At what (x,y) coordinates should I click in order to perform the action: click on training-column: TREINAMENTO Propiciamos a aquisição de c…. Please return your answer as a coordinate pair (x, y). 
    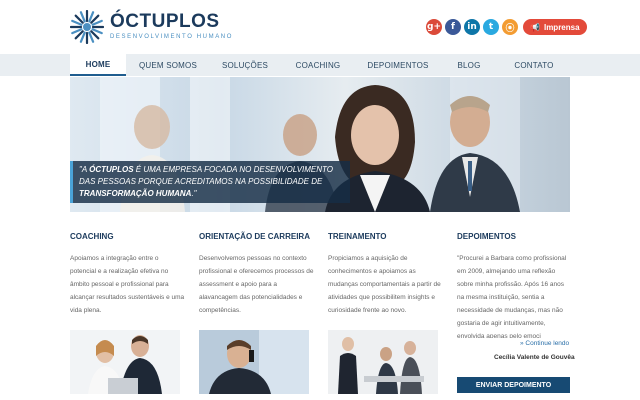
    Looking at the image, I should click on (386, 274).